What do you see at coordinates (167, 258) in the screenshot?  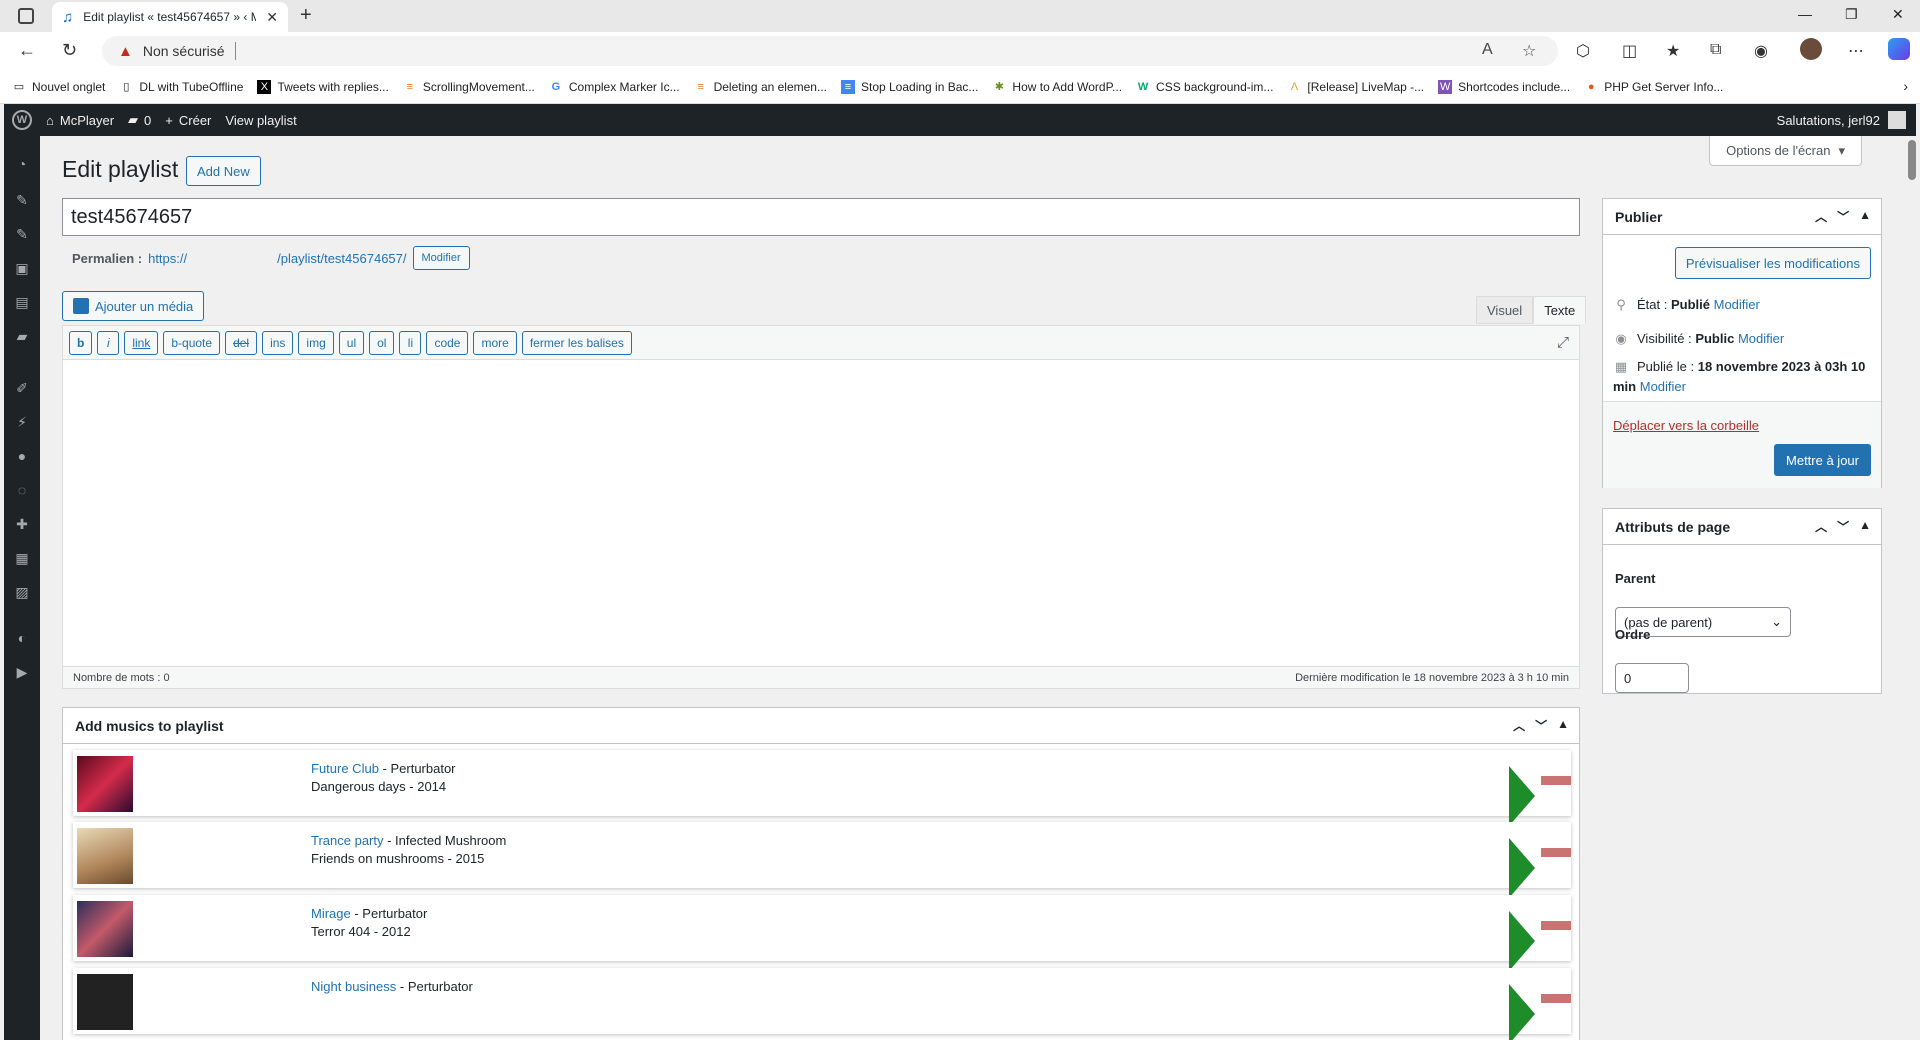 I see `permalink-prefix-link: https://` at bounding box center [167, 258].